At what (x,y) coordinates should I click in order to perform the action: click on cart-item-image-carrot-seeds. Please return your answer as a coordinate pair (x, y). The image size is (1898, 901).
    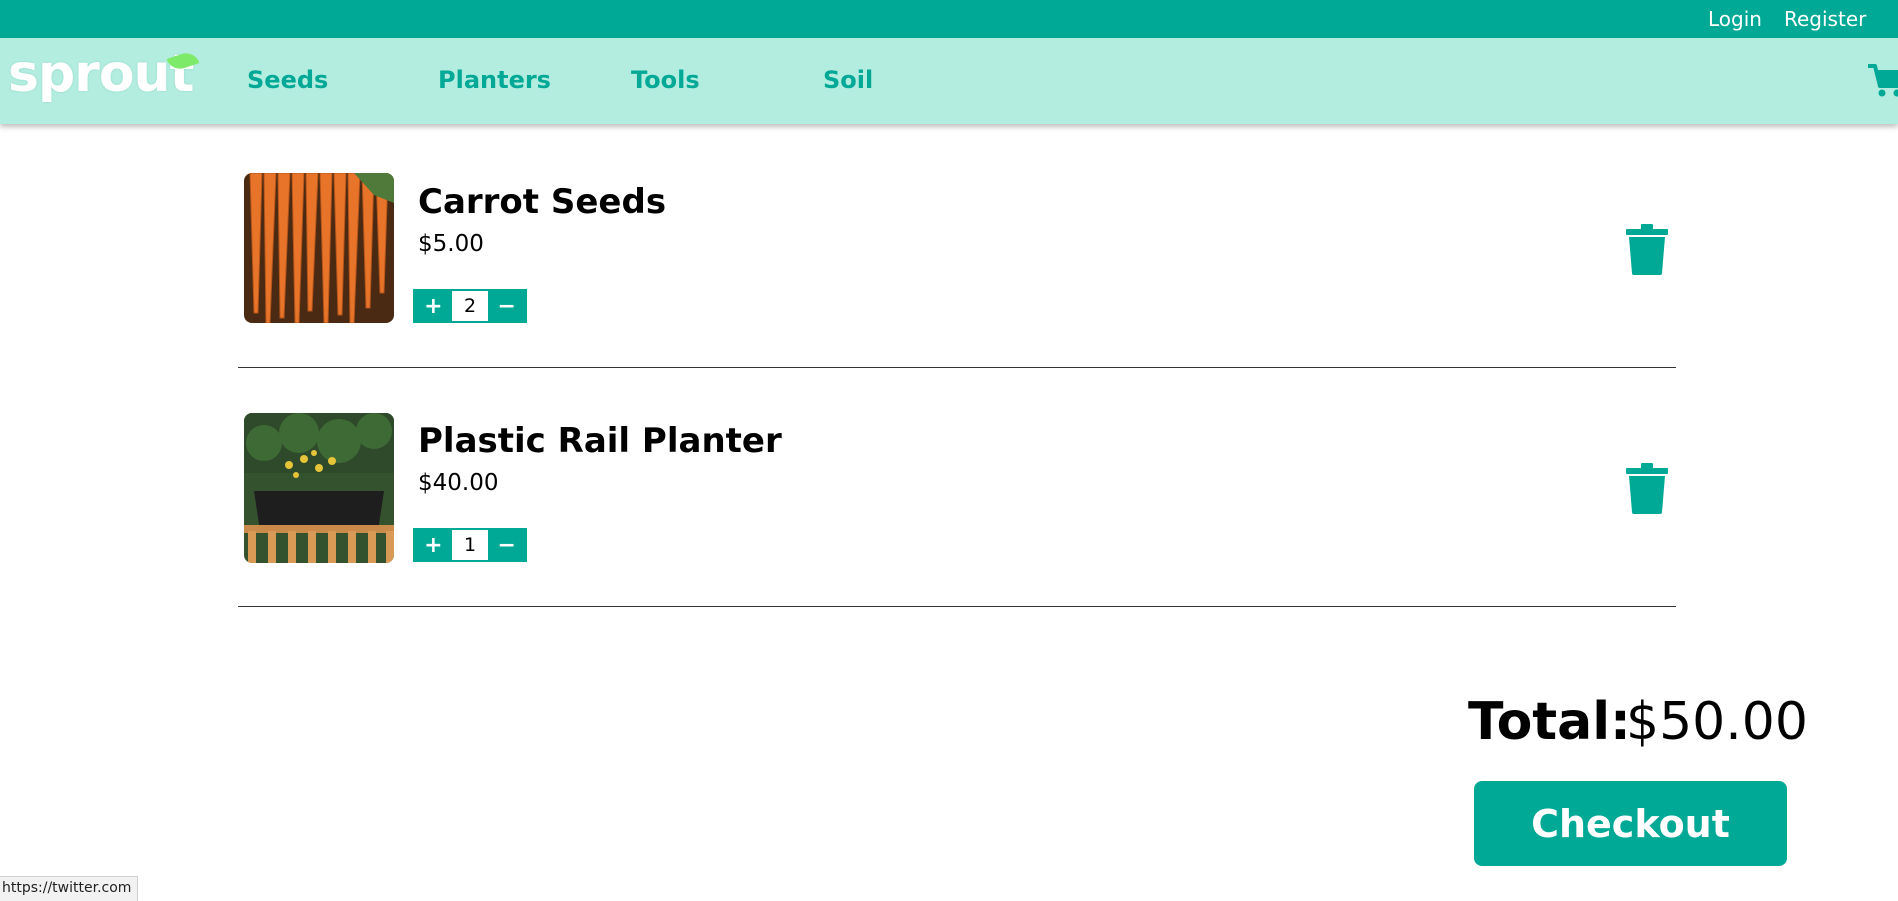
    Looking at the image, I should click on (319, 248).